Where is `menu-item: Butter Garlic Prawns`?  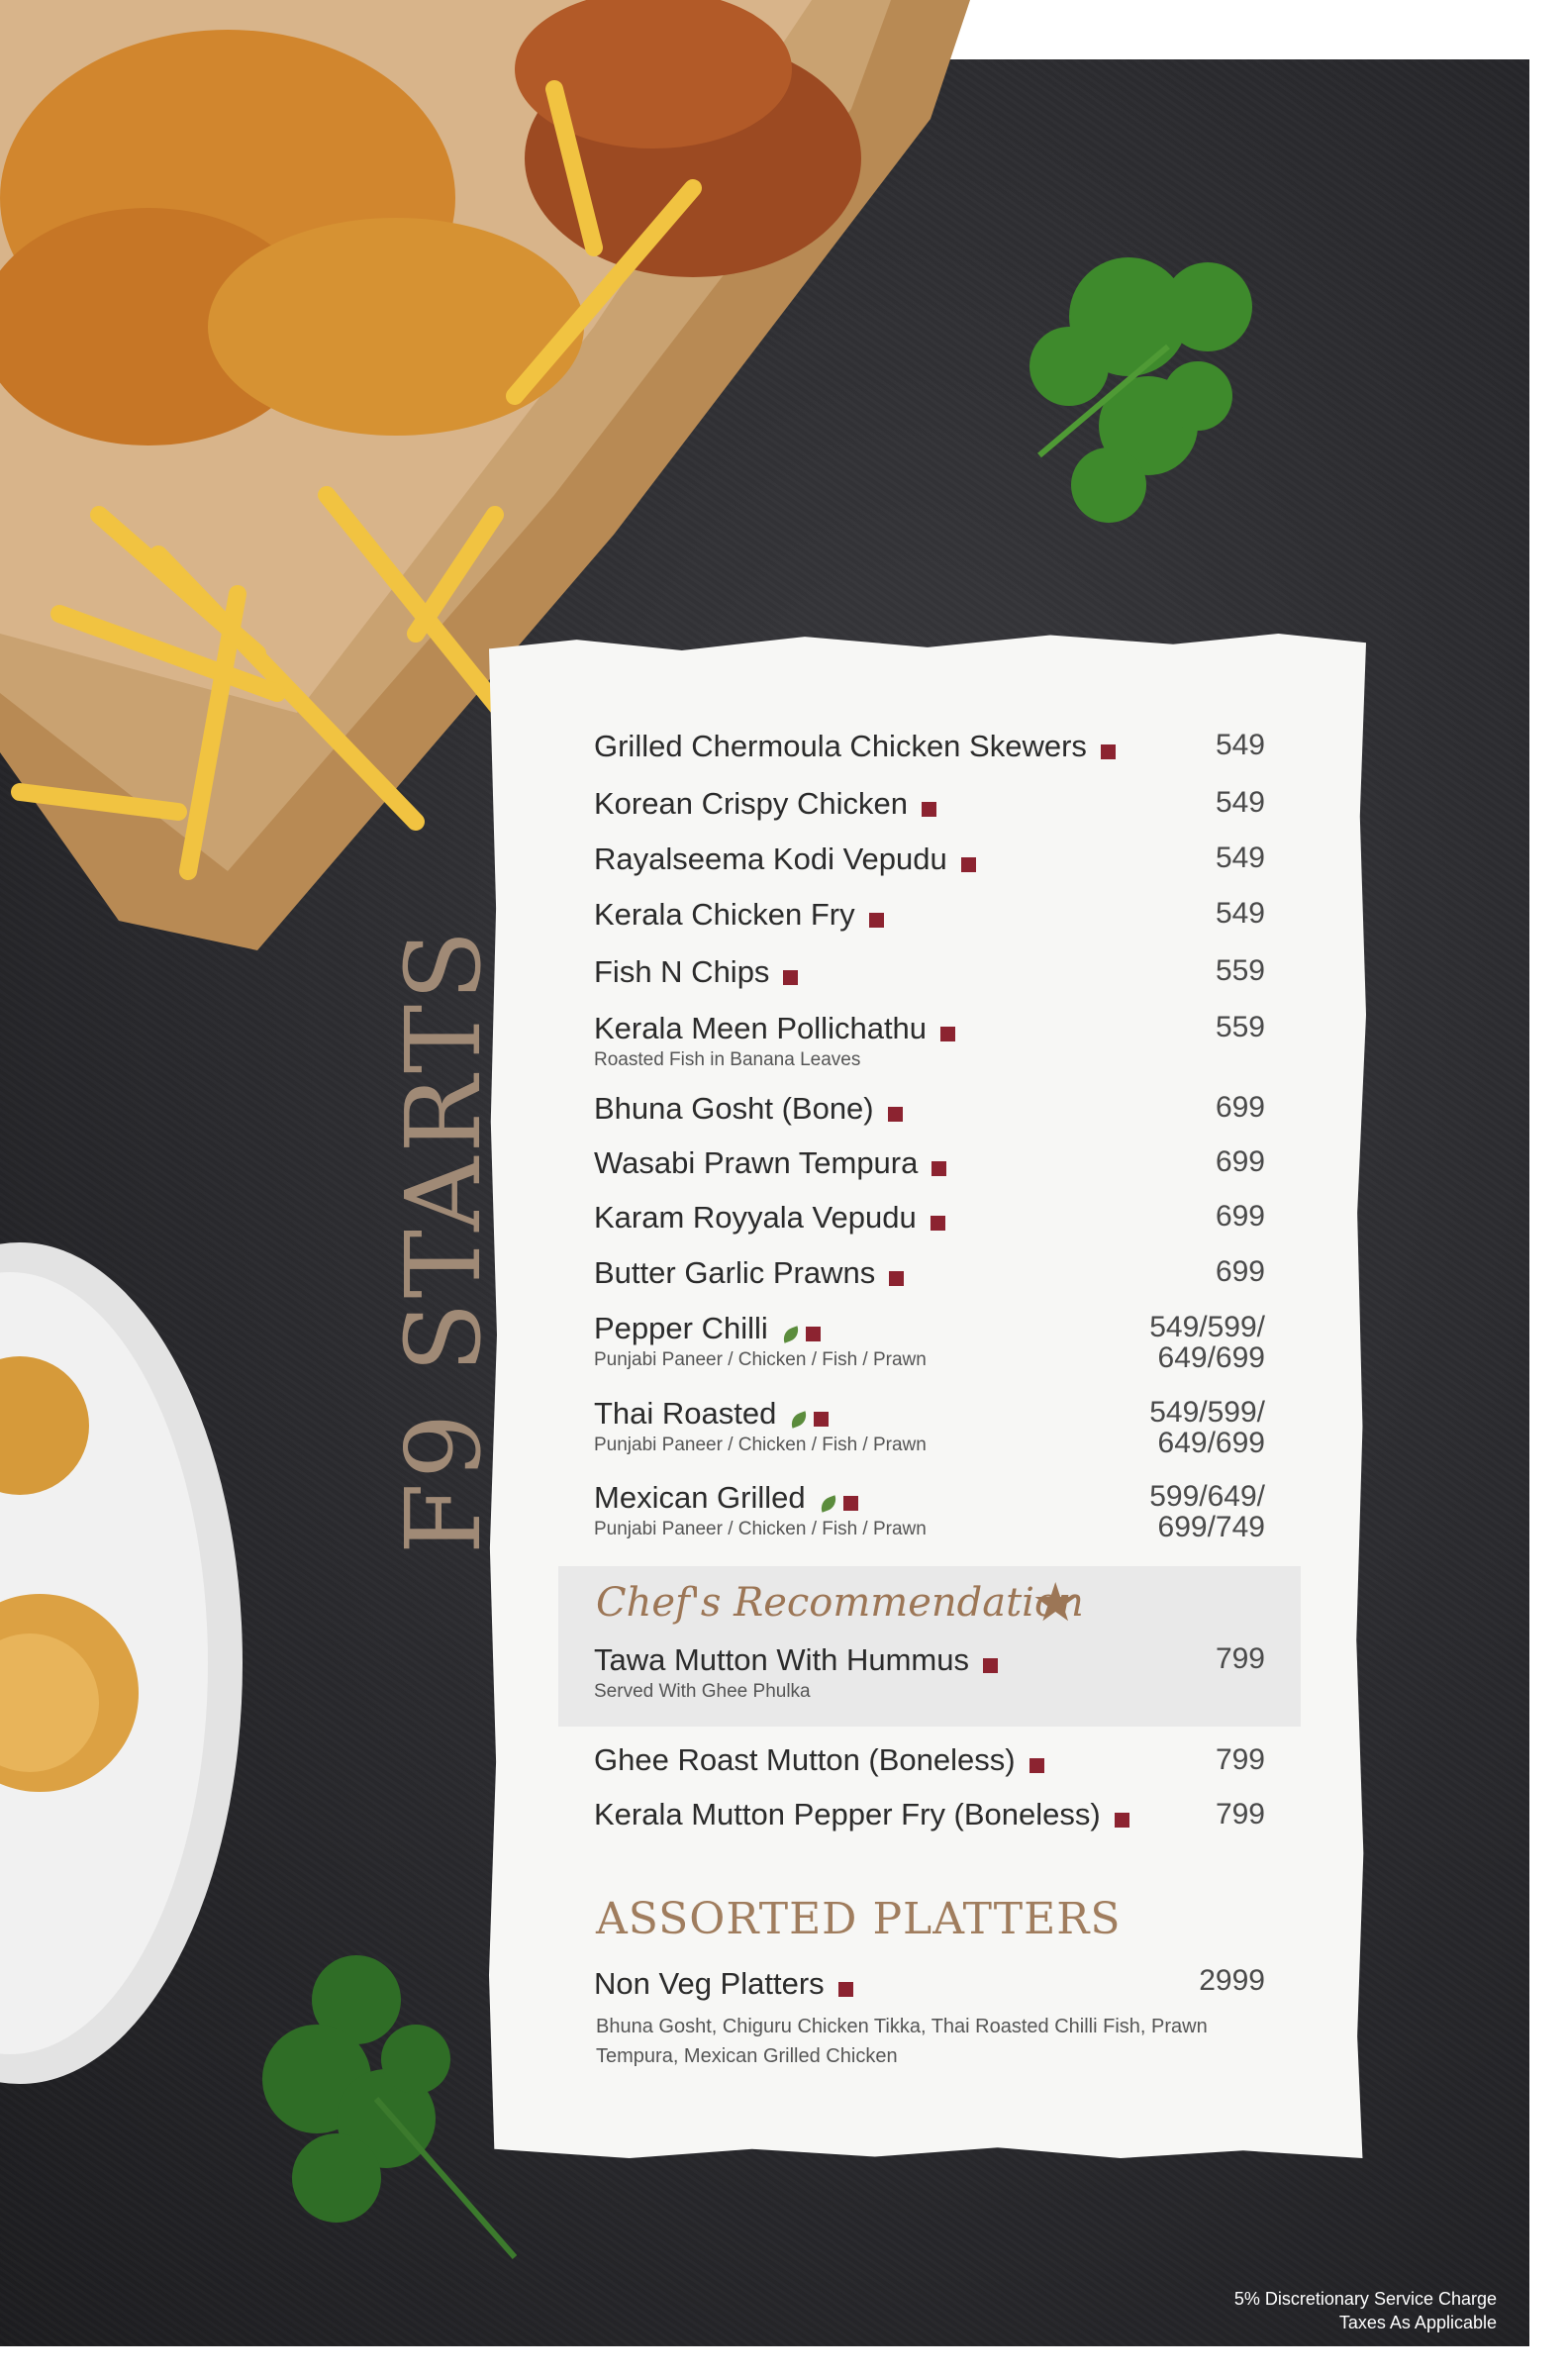
menu-item: Butter Garlic Prawns is located at coordinates (930, 1273).